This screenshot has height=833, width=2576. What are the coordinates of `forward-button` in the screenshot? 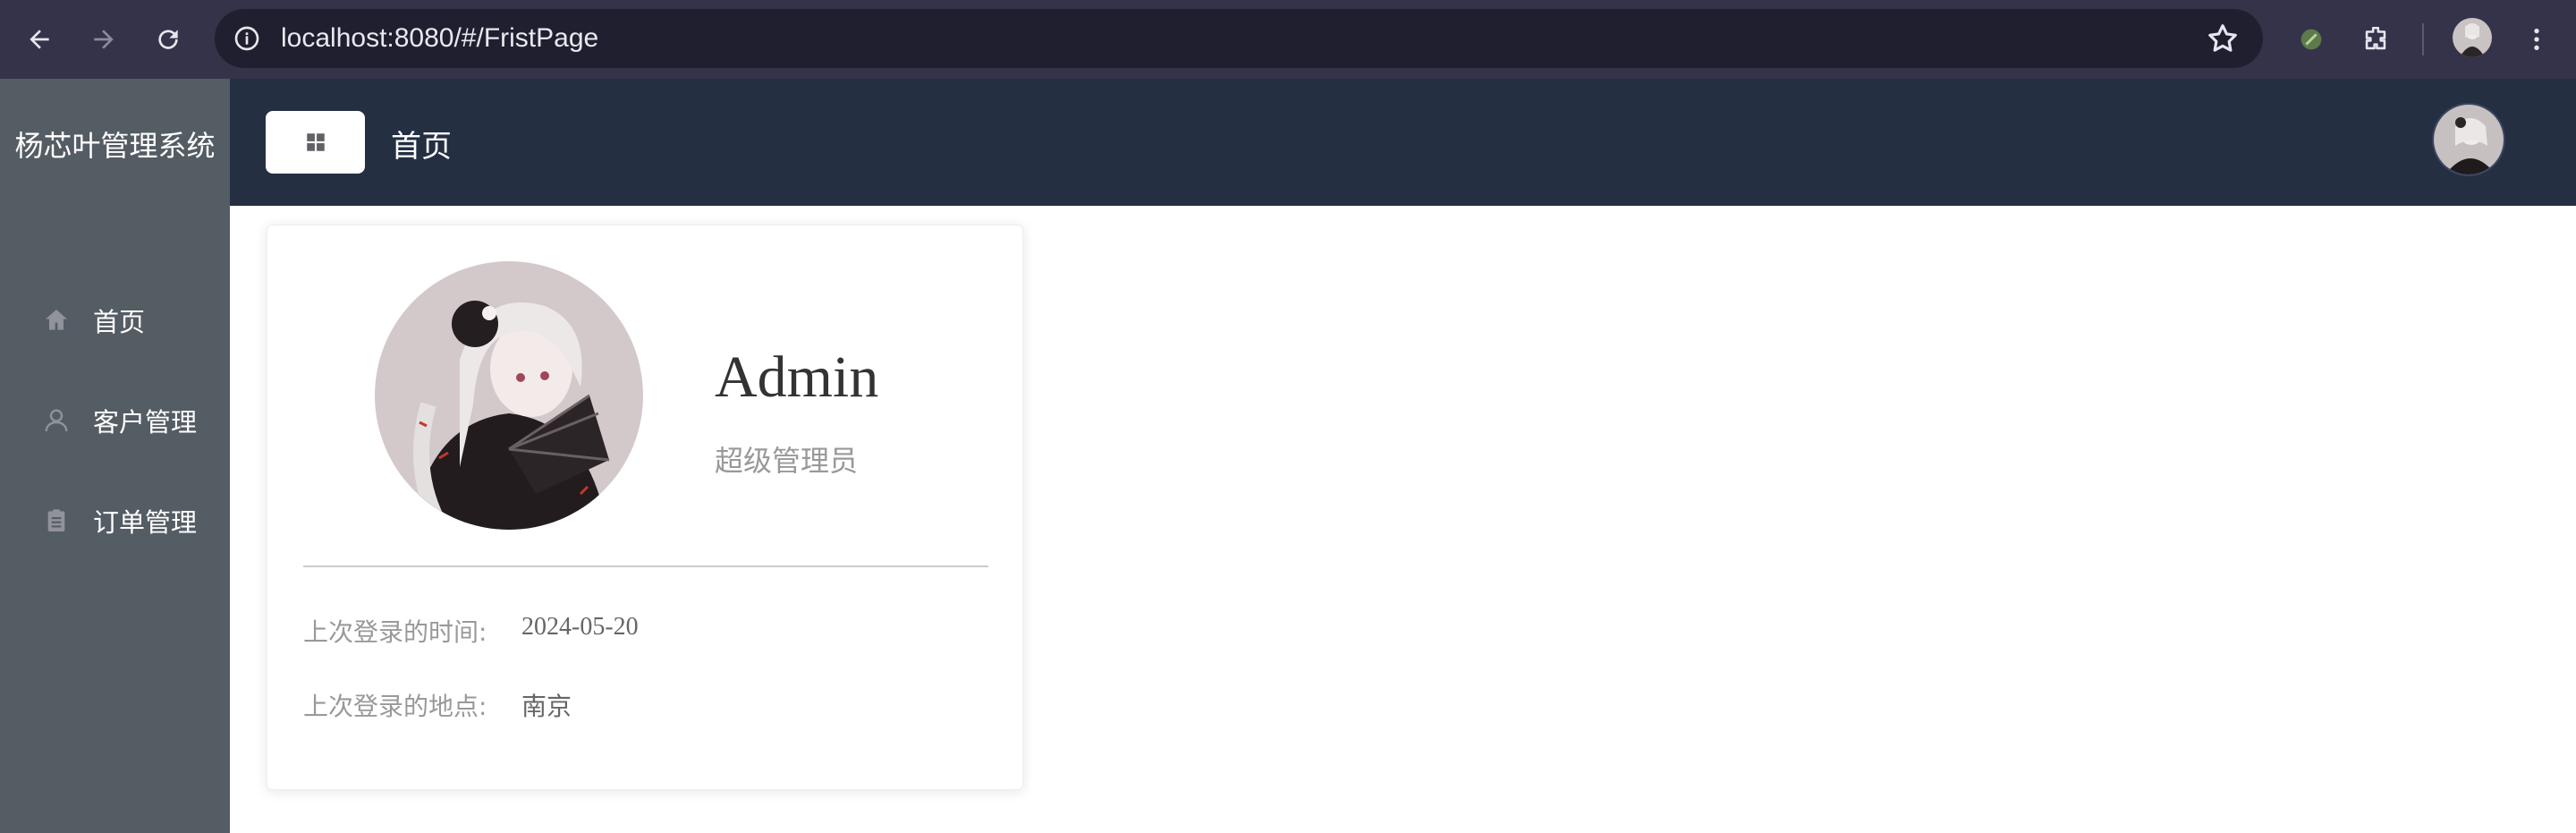 It's located at (103, 39).